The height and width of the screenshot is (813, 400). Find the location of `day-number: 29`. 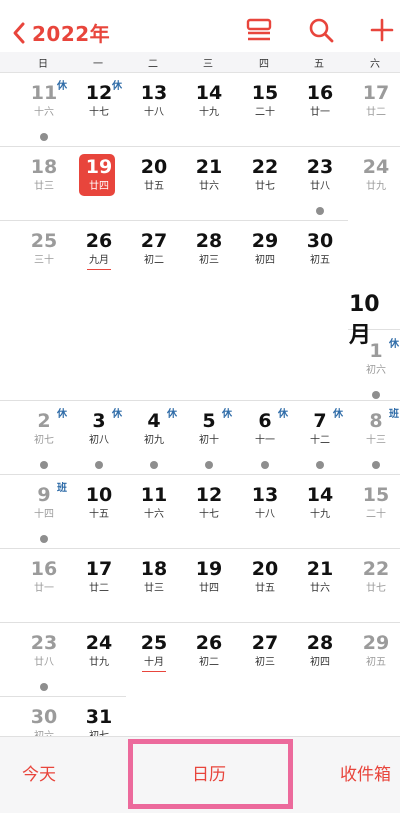

day-number: 29 is located at coordinates (265, 241).